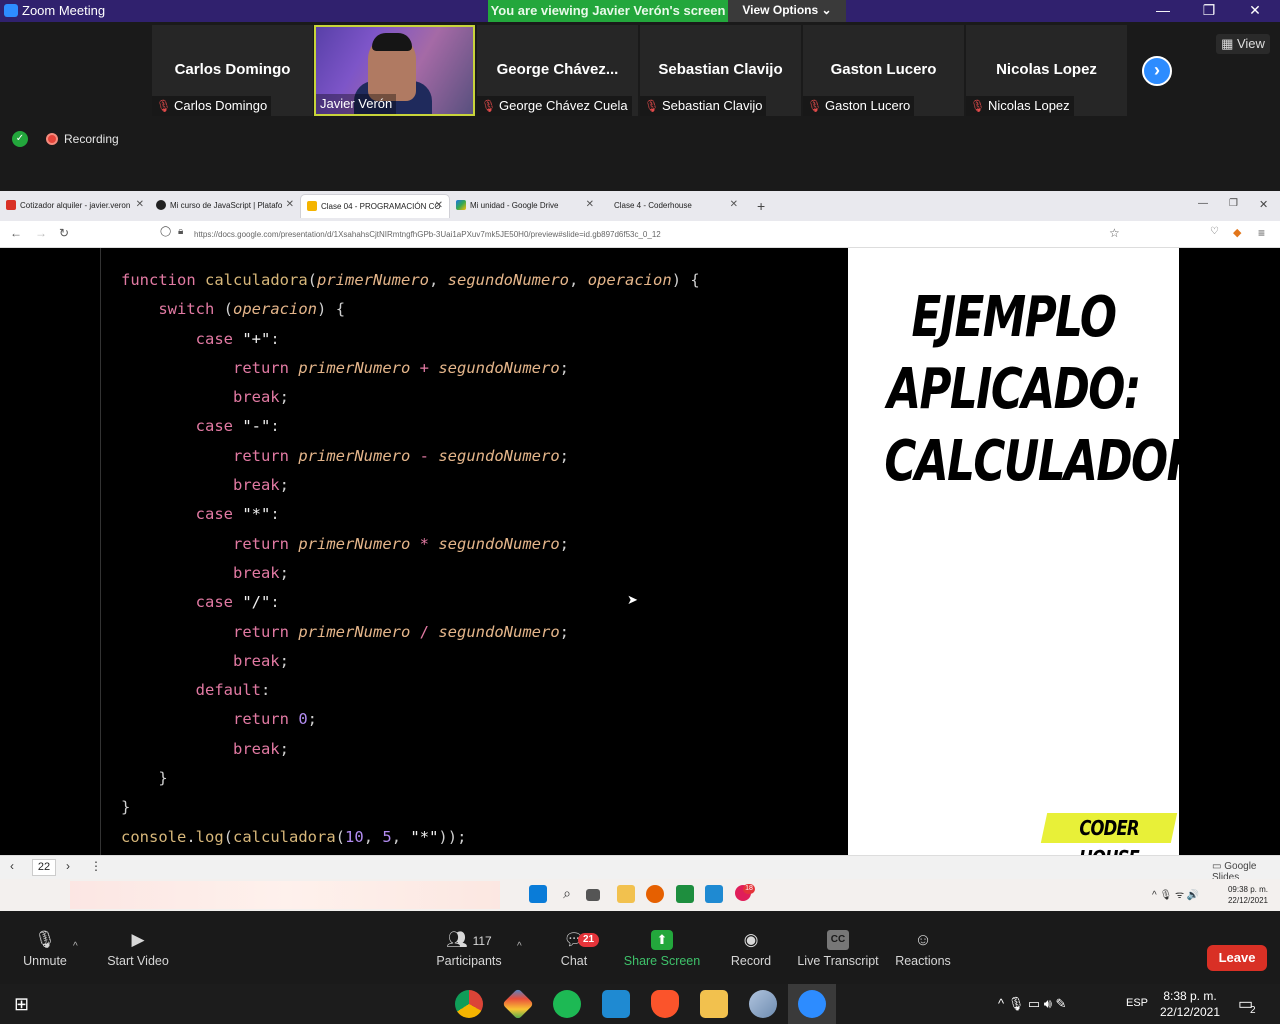 The height and width of the screenshot is (1024, 1280). What do you see at coordinates (256, 397) in the screenshot?
I see `code-token: break` at bounding box center [256, 397].